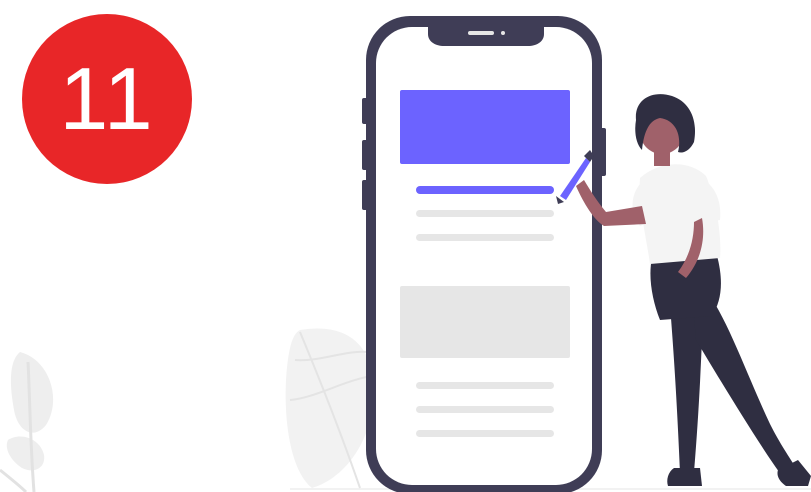 The height and width of the screenshot is (492, 811). Describe the element at coordinates (485, 127) in the screenshot. I see `screen-hero-block` at that location.